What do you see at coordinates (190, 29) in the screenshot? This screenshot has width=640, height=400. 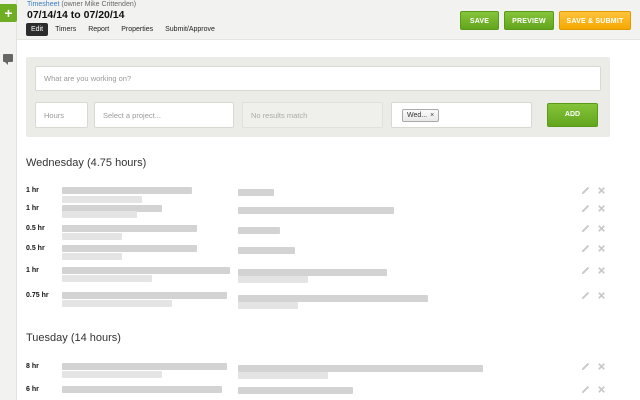 I see `tab-submit-approve: Submit/Approve` at bounding box center [190, 29].